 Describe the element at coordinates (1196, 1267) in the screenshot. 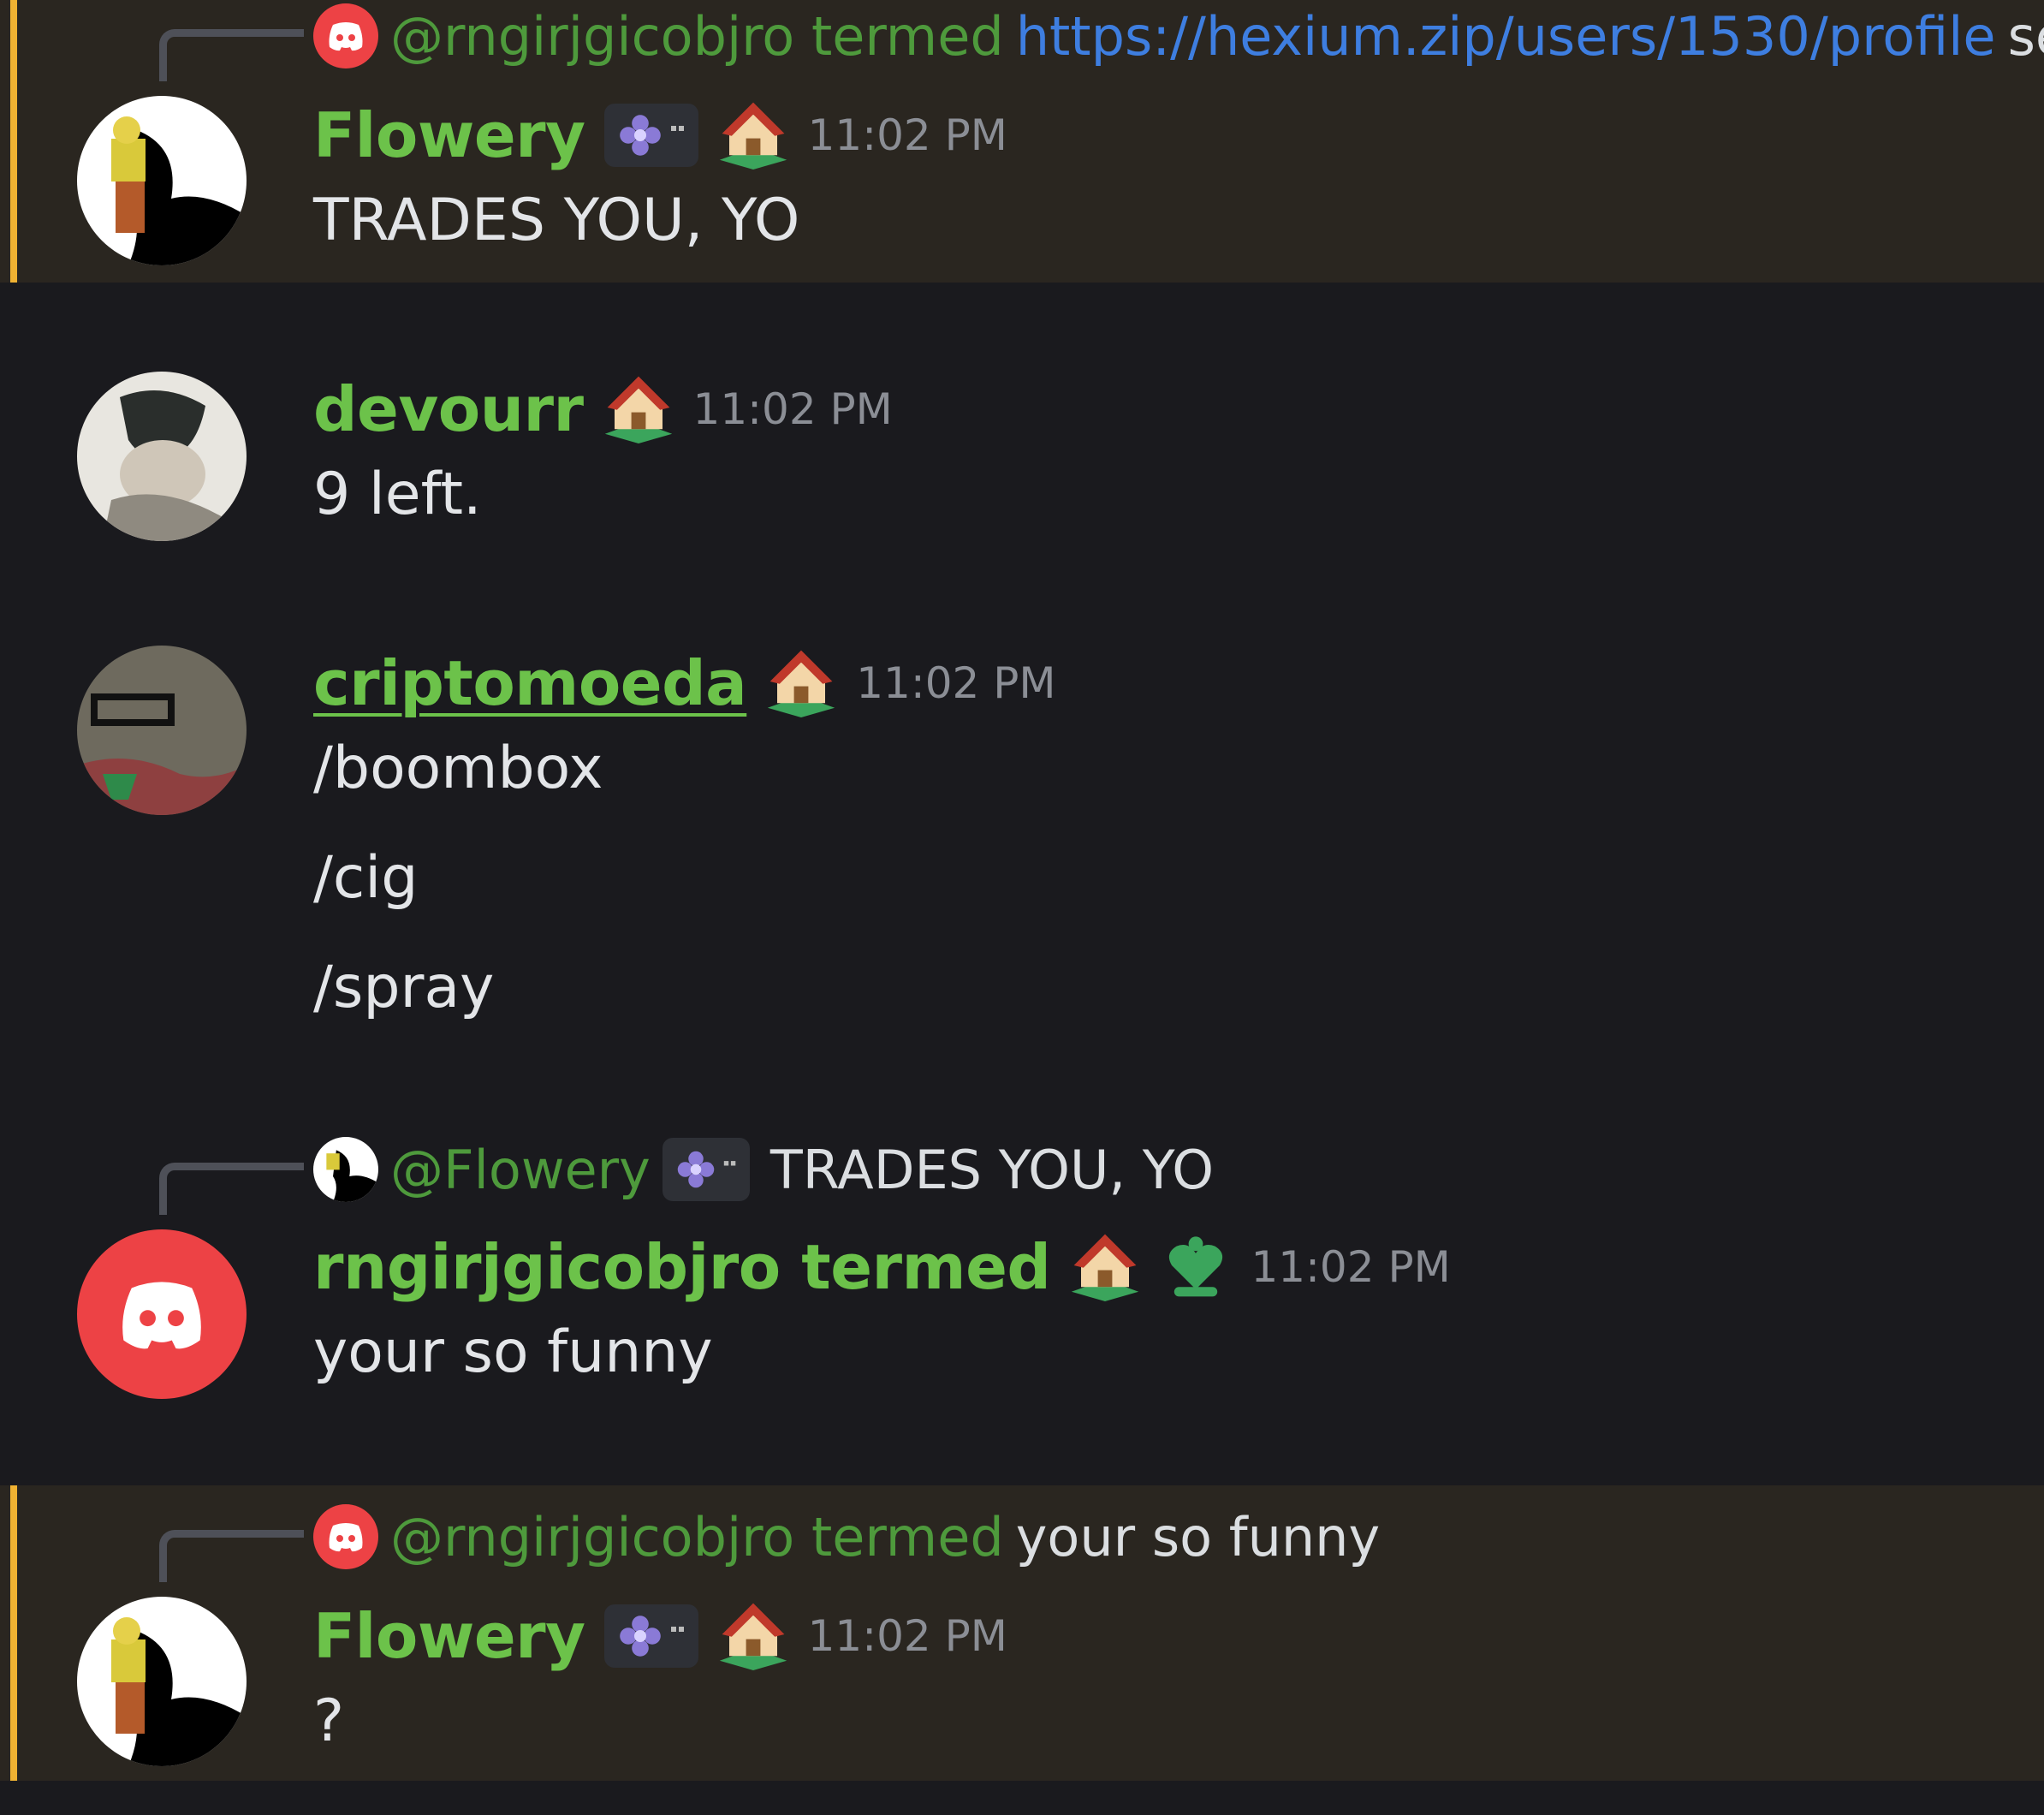

I see `heart-role-icon` at that location.